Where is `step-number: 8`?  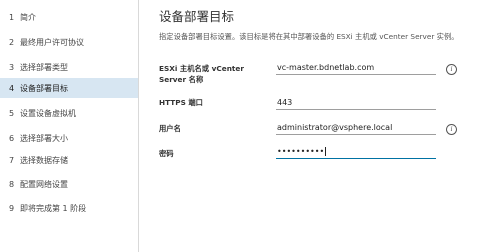 step-number: 8 is located at coordinates (12, 184).